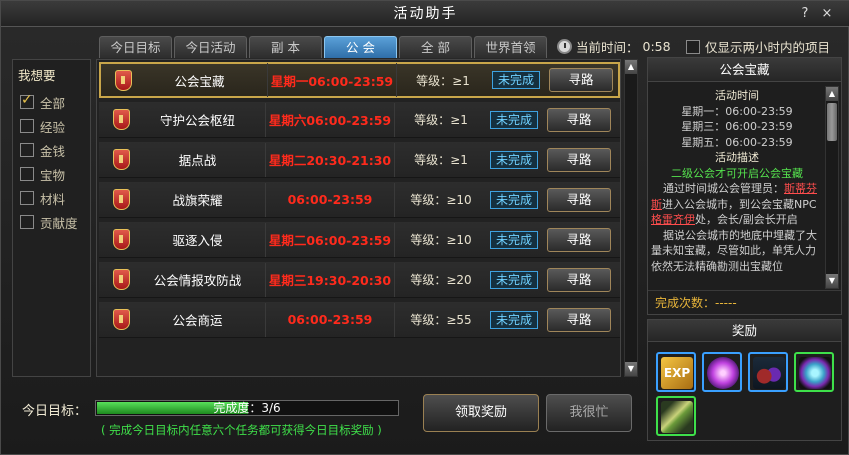 Image resolution: width=849 pixels, height=455 pixels. What do you see at coordinates (285, 47) in the screenshot?
I see `tab-2: 副 本` at bounding box center [285, 47].